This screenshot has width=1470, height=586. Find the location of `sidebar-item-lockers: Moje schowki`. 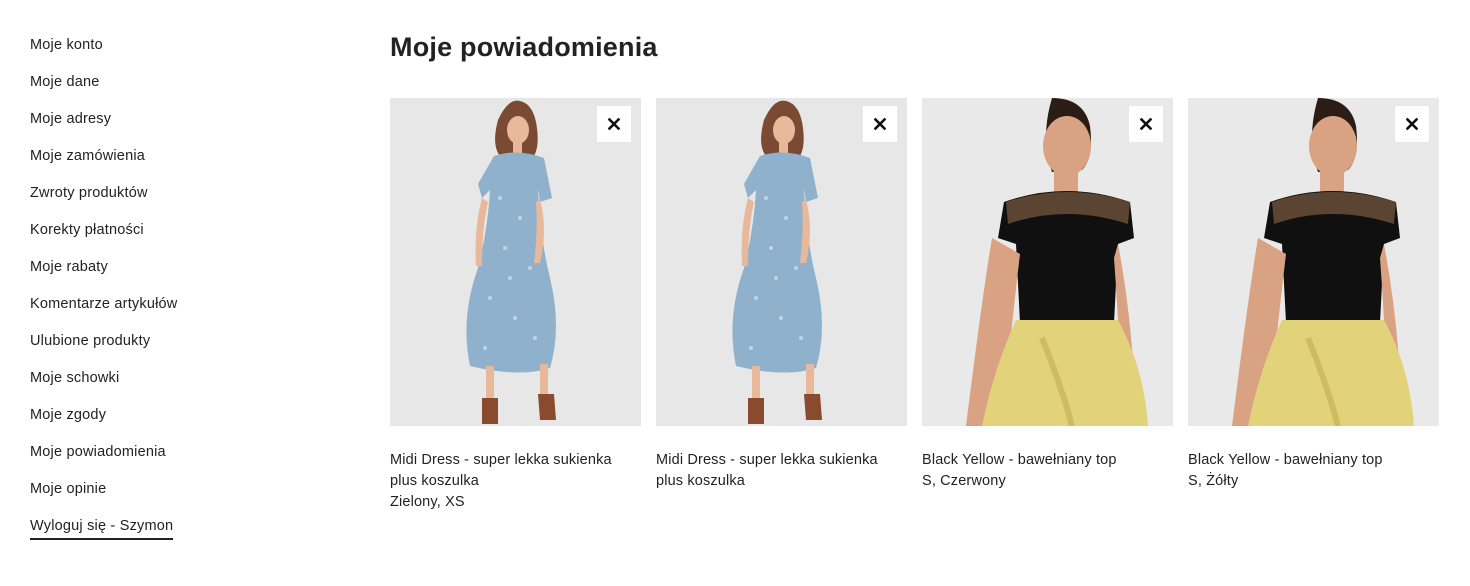

sidebar-item-lockers: Moje schowki is located at coordinates (180, 387).